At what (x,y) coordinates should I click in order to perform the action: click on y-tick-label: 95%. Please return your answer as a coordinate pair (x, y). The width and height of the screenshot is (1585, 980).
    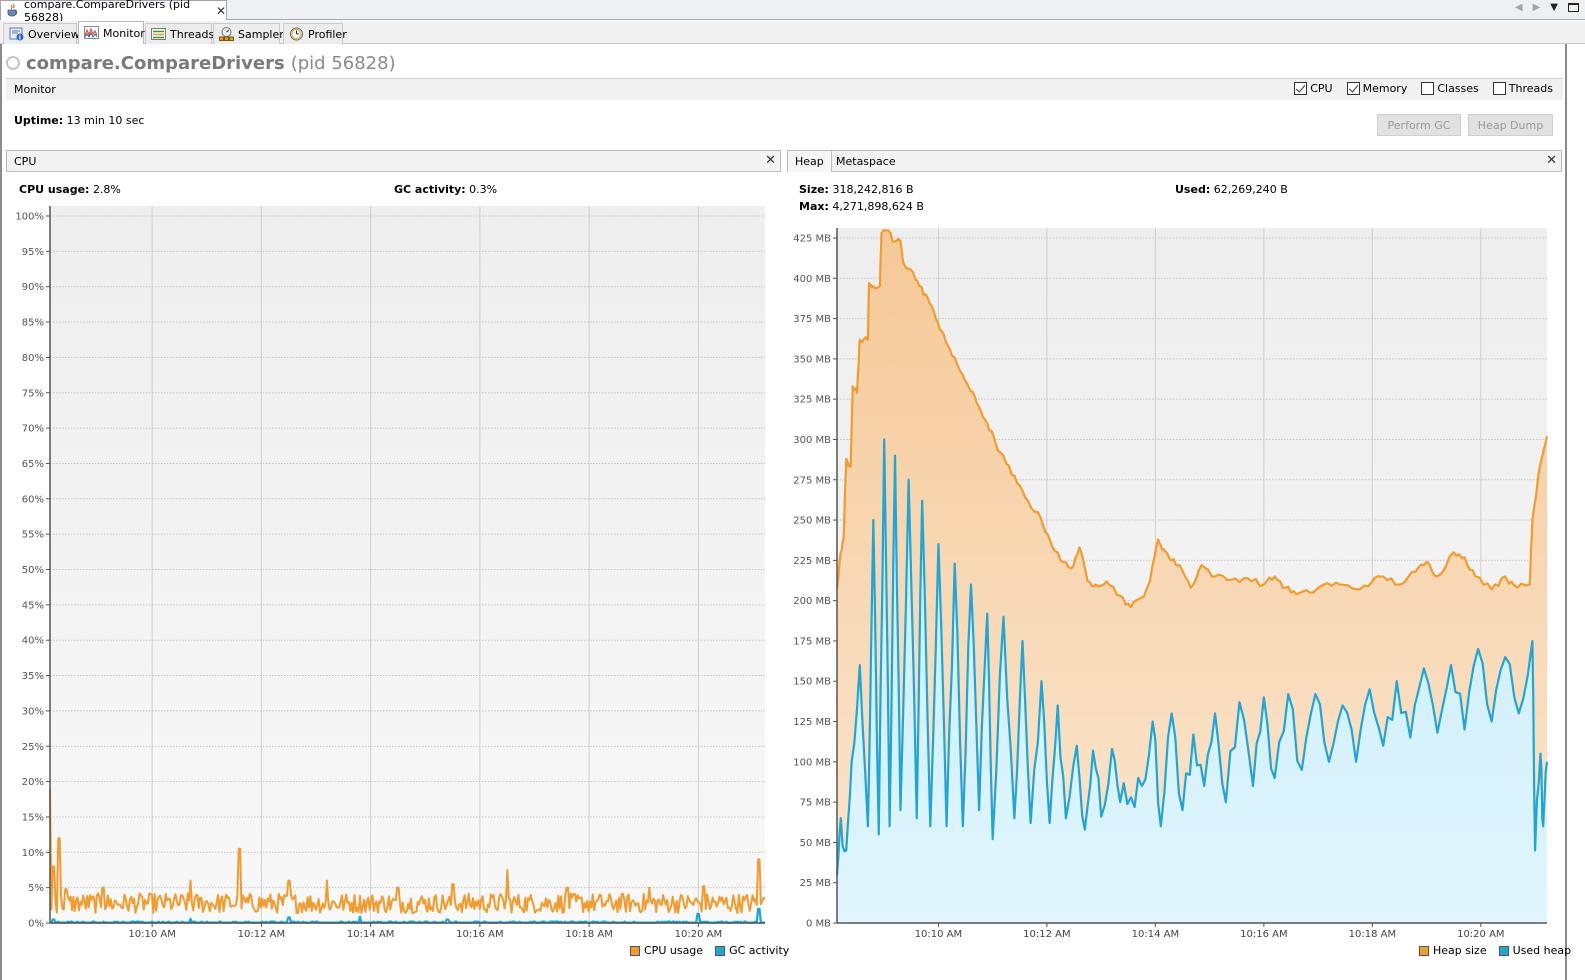
    Looking at the image, I should click on (33, 252).